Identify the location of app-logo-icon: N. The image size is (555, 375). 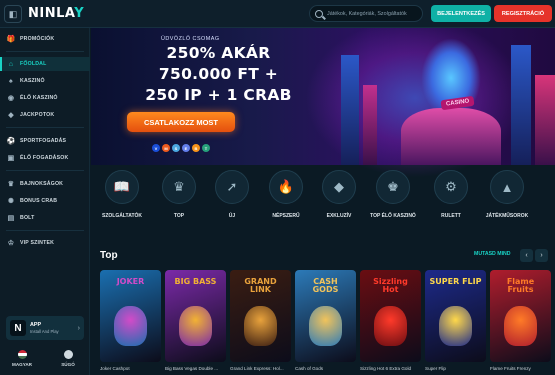
(18, 328).